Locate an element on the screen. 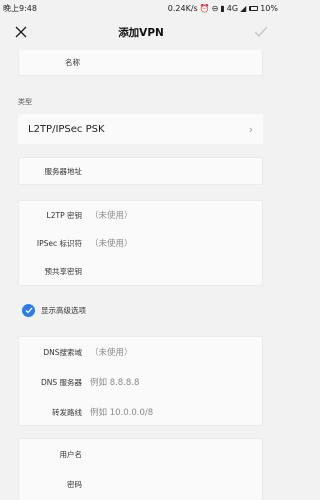  name-label: 名称 is located at coordinates (72, 62).